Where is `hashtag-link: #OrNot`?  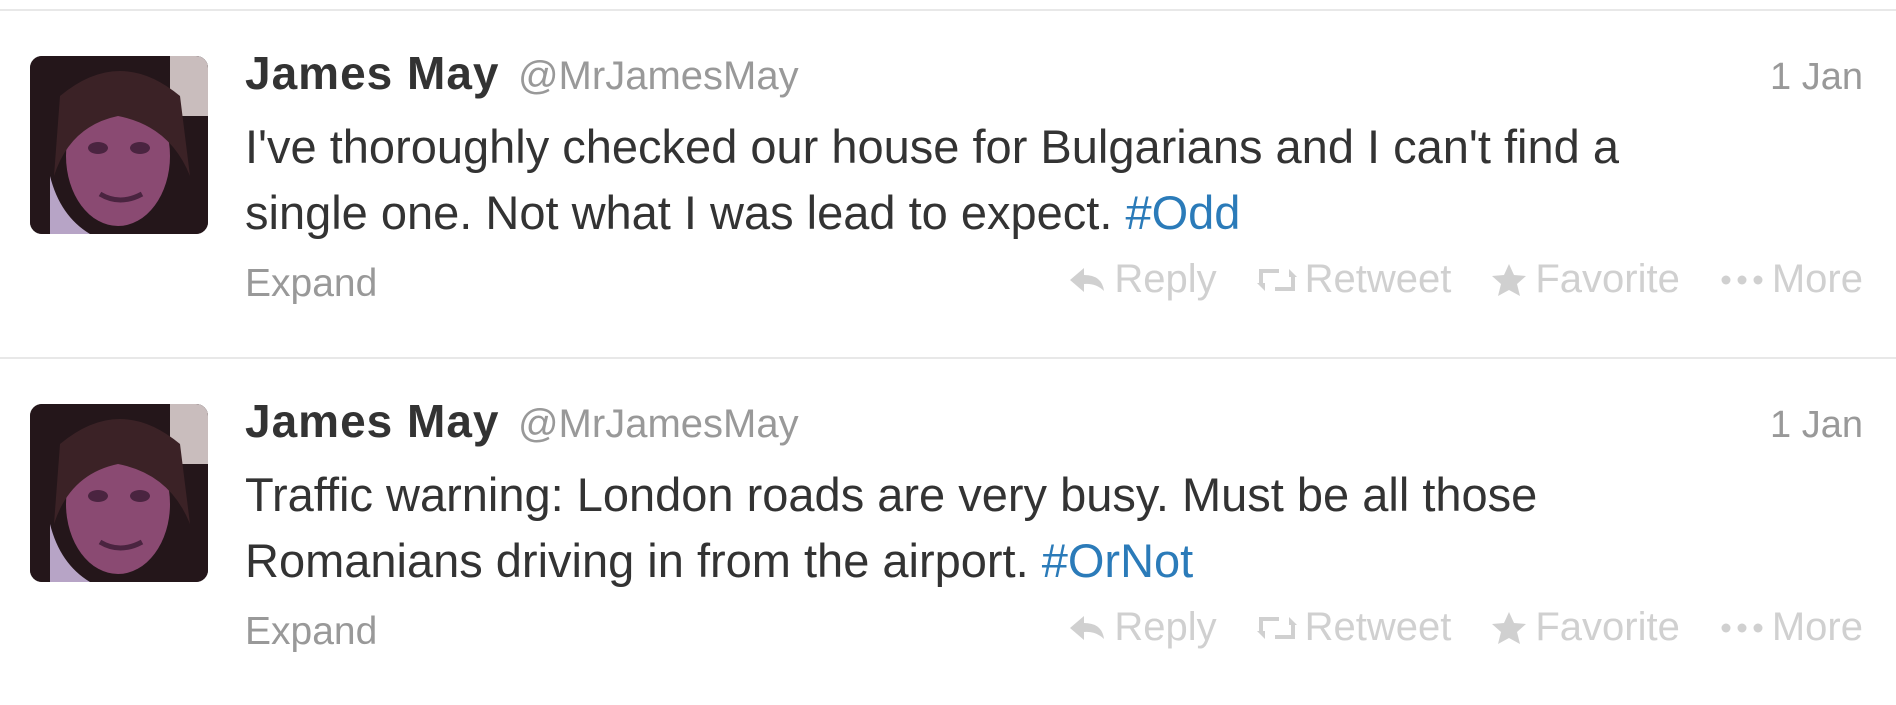
hashtag-link: #OrNot is located at coordinates (1118, 560).